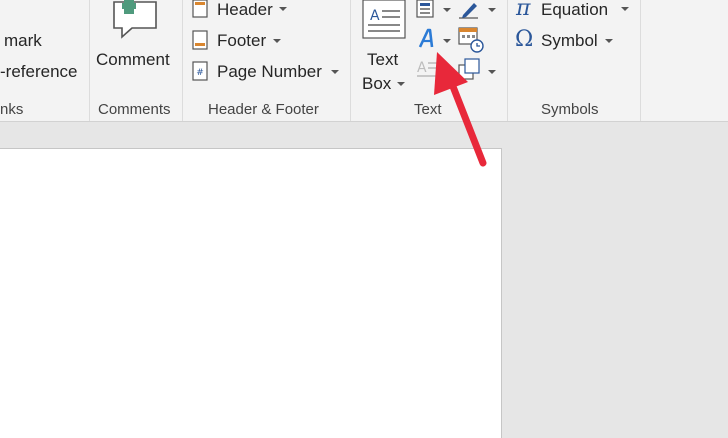  Describe the element at coordinates (384, 48) in the screenshot. I see `text-box-button: A Text Box` at that location.